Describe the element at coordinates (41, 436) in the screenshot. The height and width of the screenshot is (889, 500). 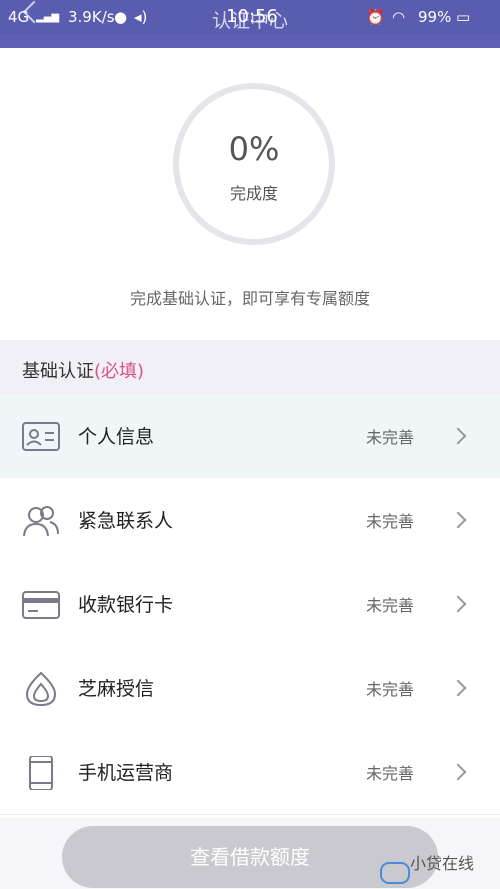
I see `id-card-icon` at that location.